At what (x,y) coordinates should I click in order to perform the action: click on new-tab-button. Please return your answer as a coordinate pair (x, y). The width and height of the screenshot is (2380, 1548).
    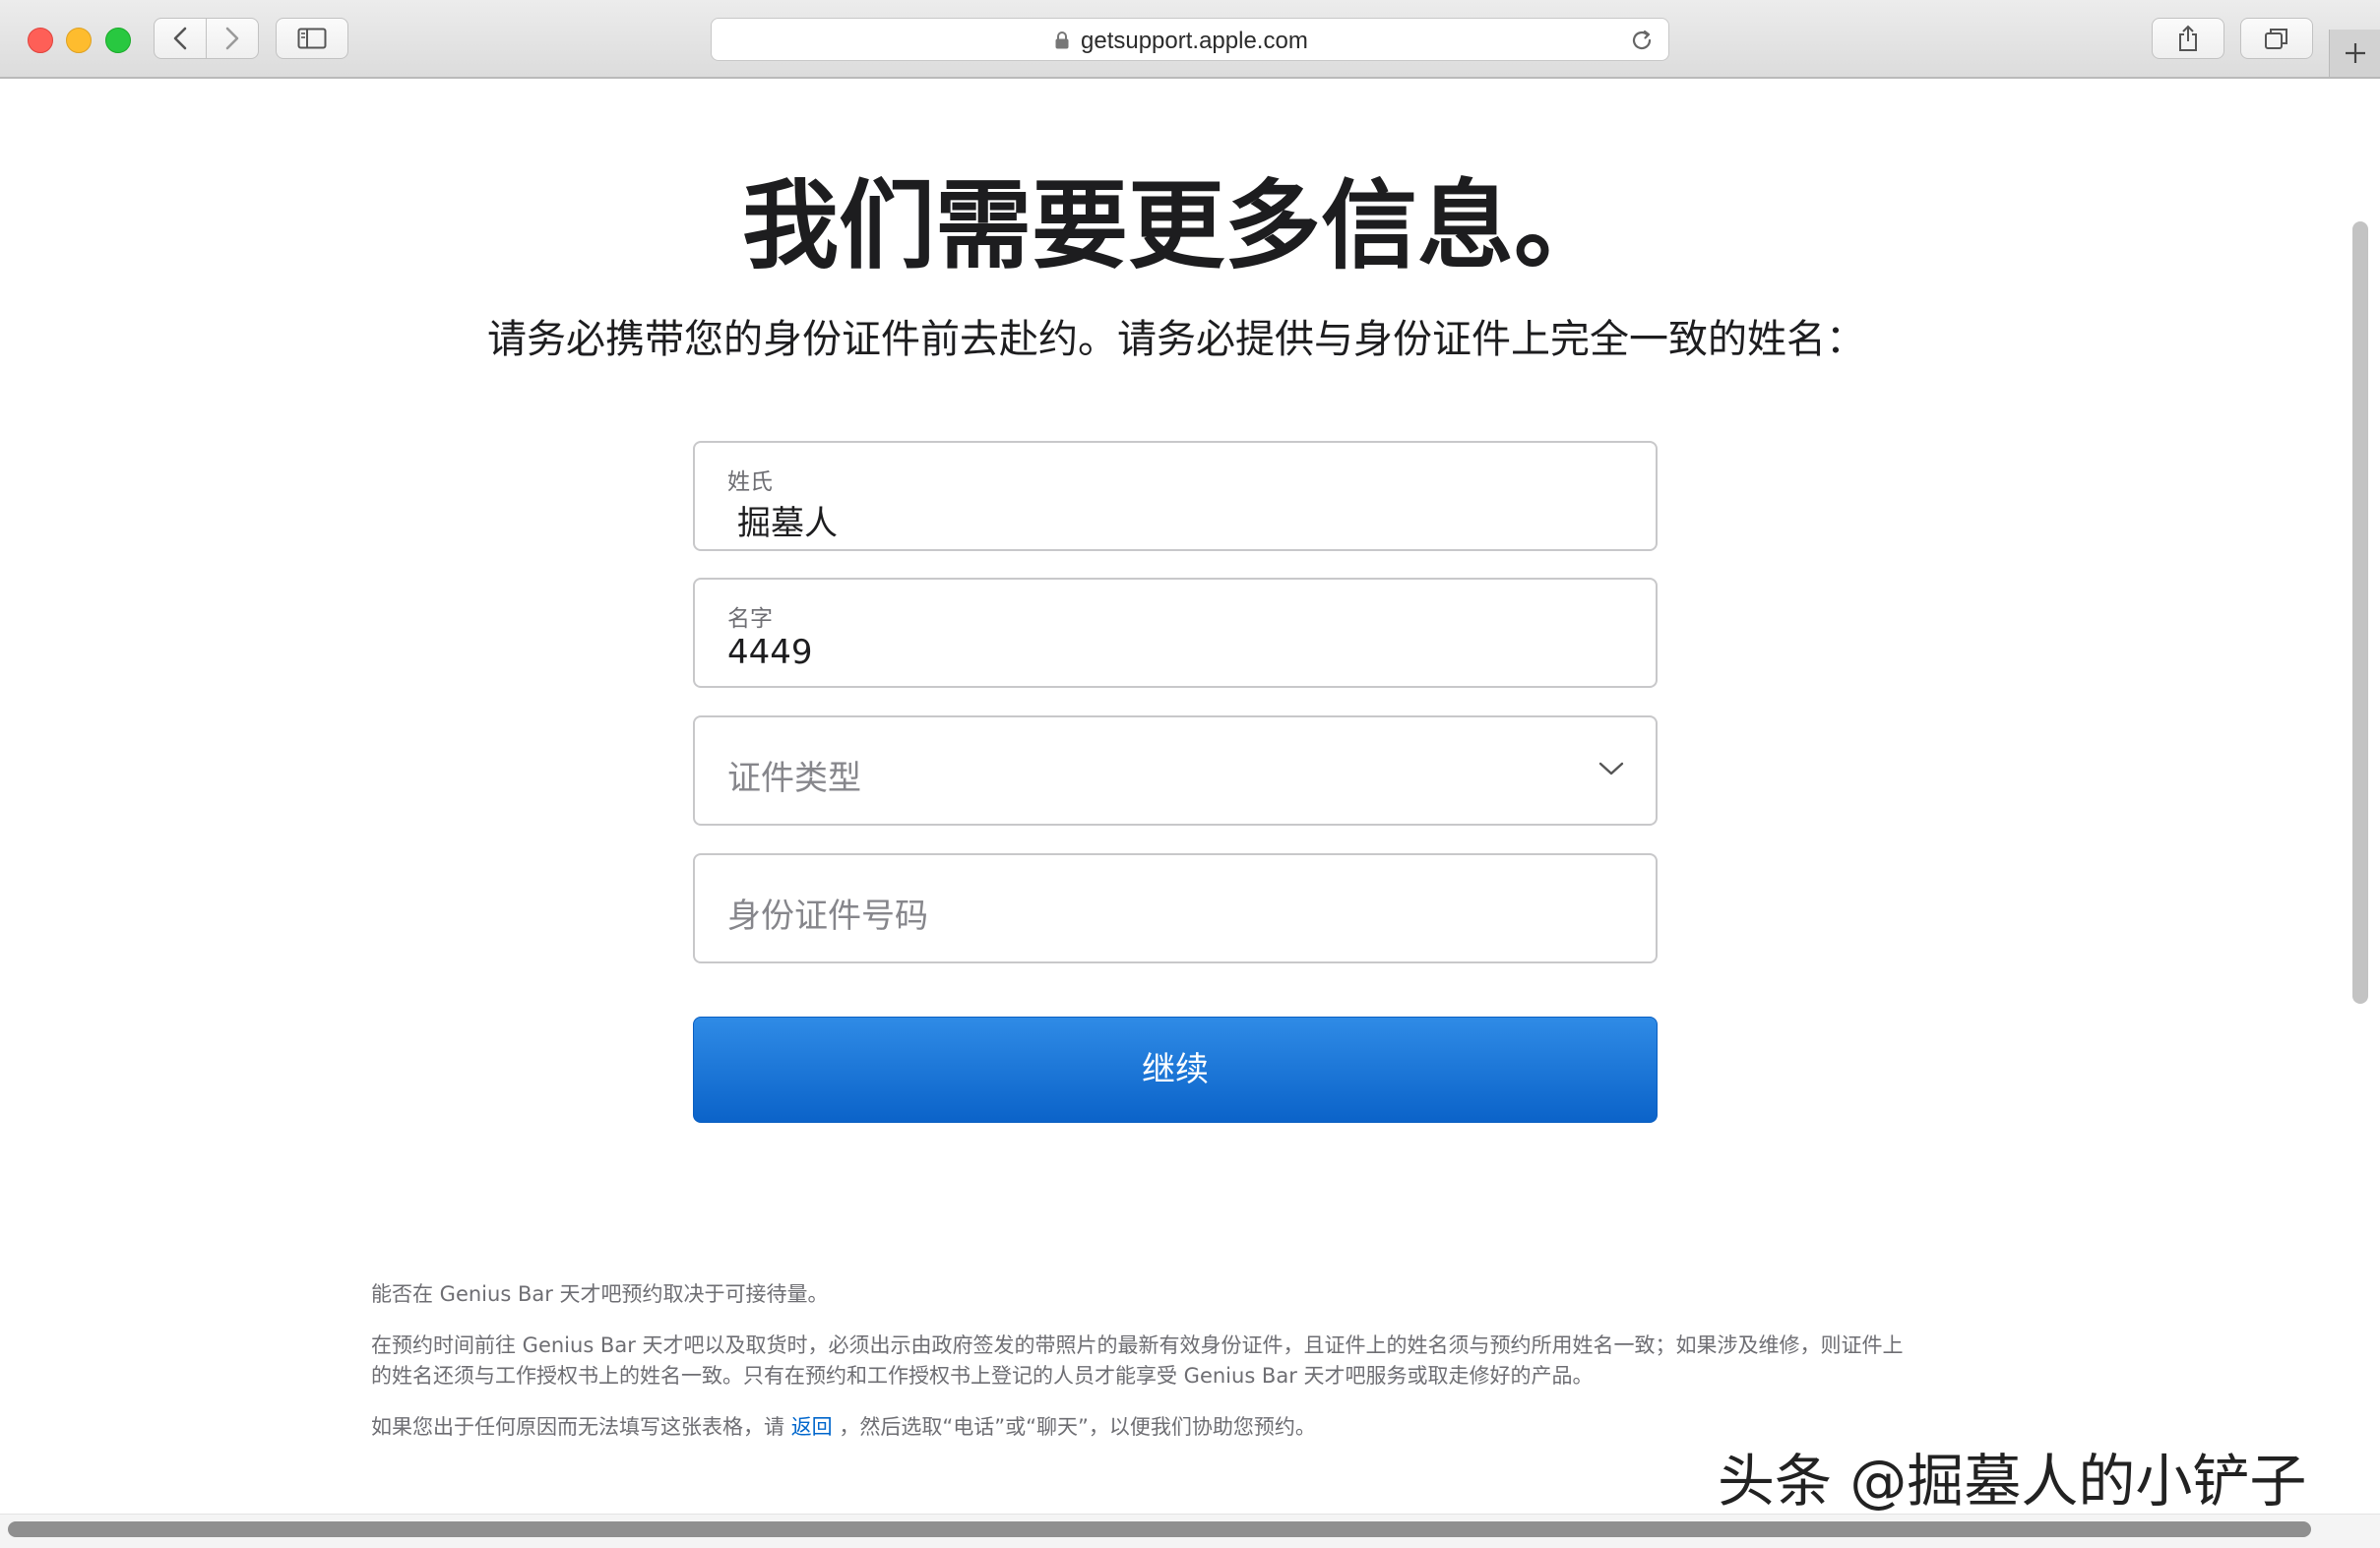
    Looking at the image, I should click on (2354, 53).